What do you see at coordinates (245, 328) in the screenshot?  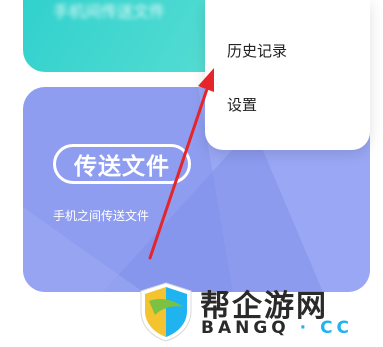 I see `watermark-domain-prefix: BANGQ` at bounding box center [245, 328].